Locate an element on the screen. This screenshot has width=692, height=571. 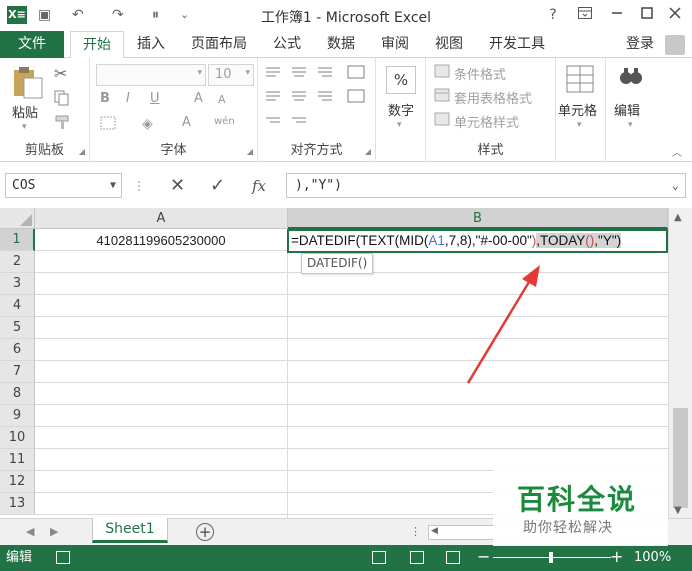
minimize-icon is located at coordinates (617, 15).